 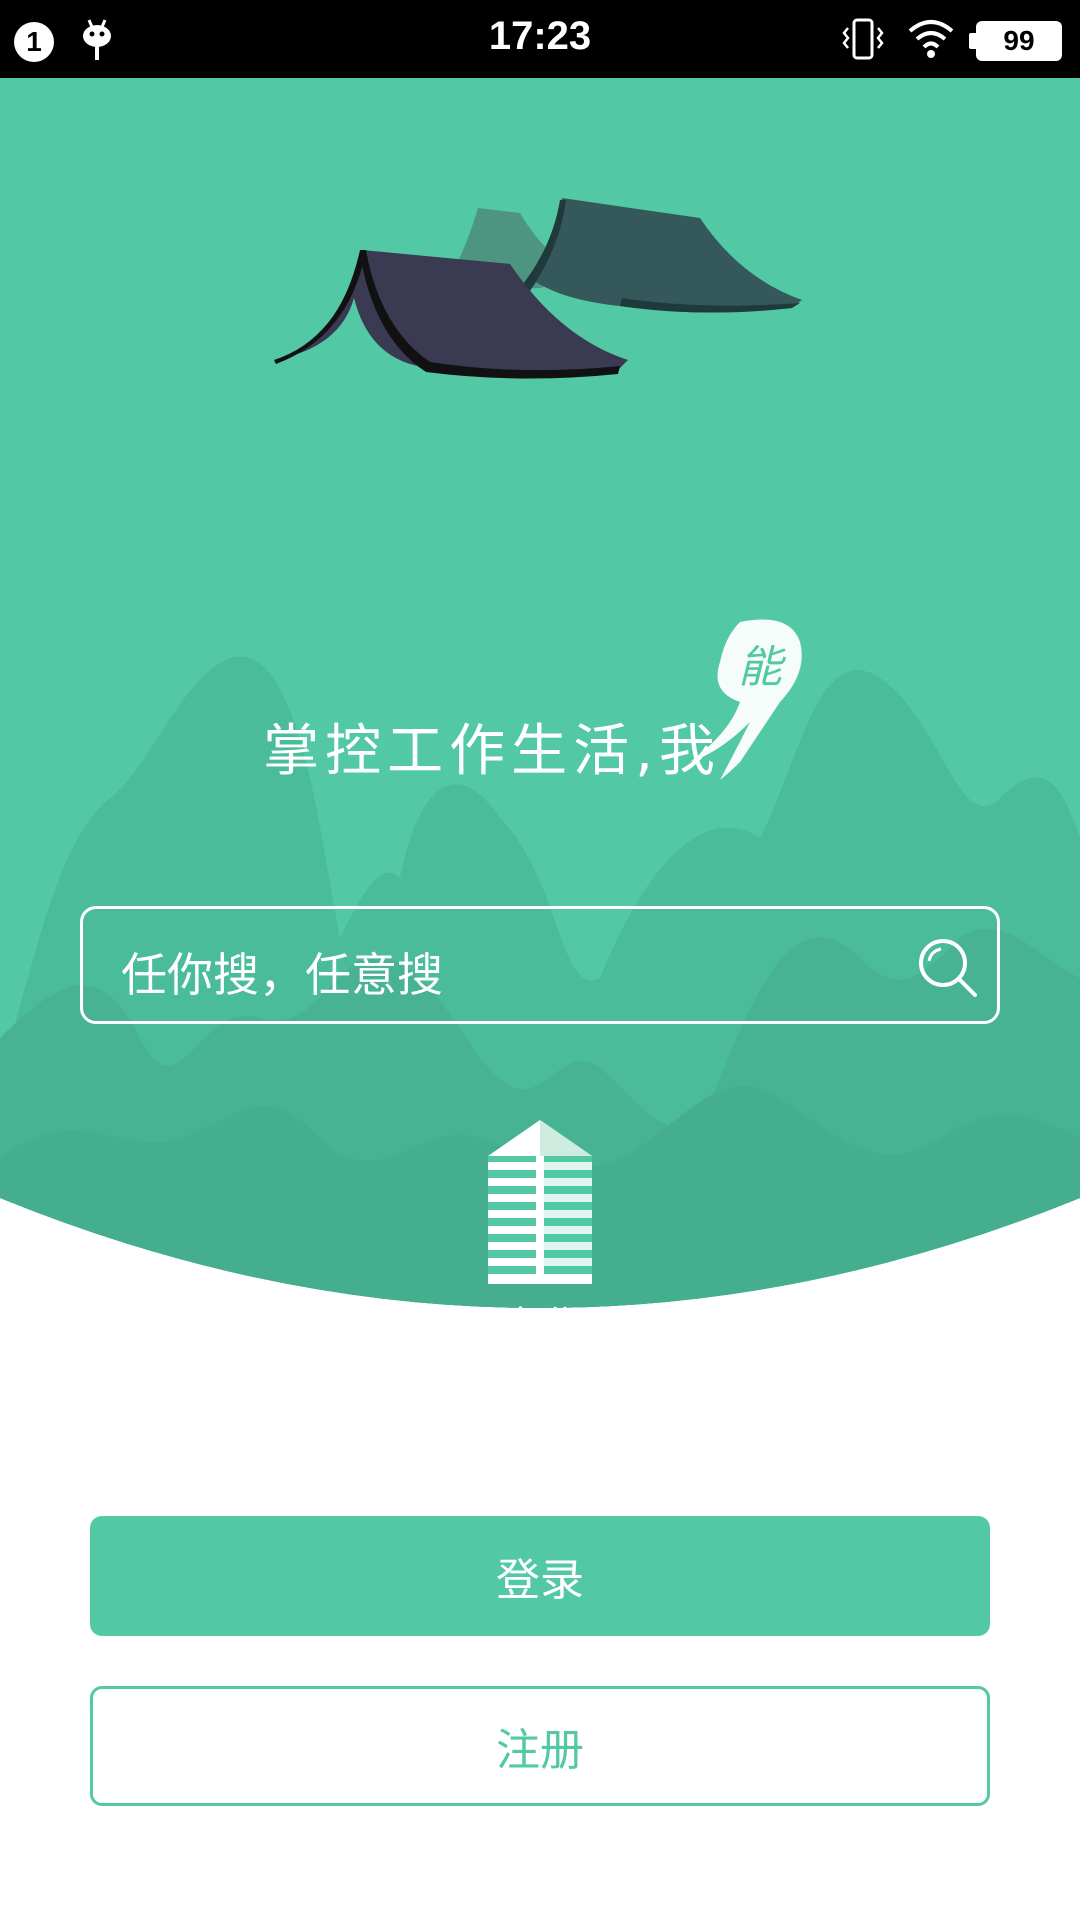 What do you see at coordinates (540, 965) in the screenshot?
I see `search-input: 任你搜，任意搜` at bounding box center [540, 965].